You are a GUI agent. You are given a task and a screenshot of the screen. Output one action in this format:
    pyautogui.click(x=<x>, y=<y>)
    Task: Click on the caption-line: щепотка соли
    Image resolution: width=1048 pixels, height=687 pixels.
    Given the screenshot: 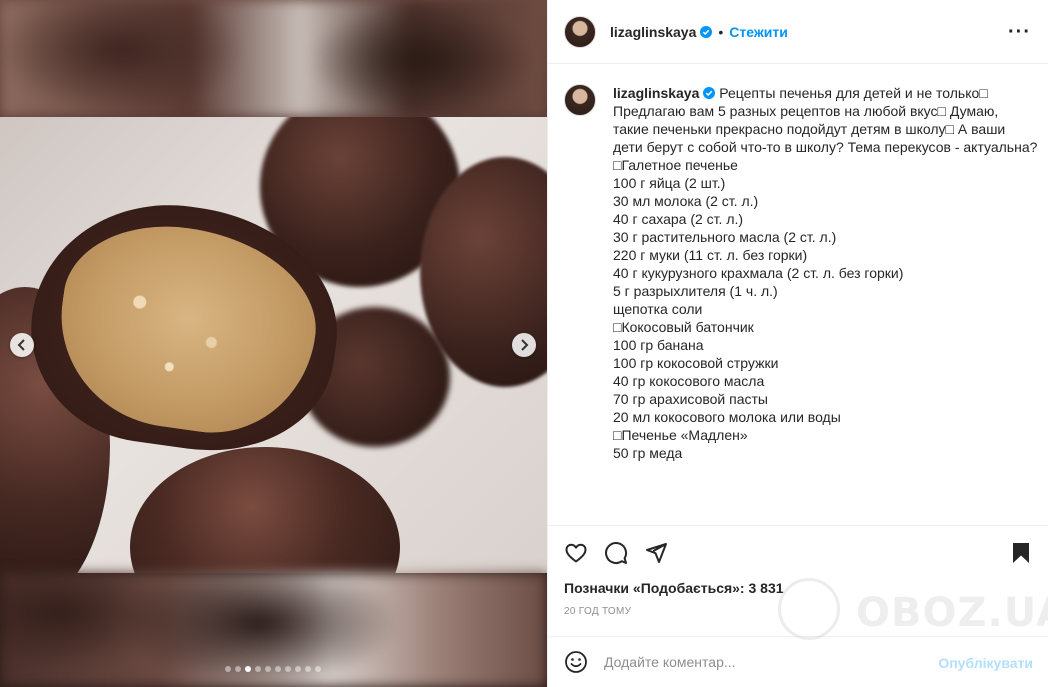 What is the action you would take?
    pyautogui.click(x=658, y=309)
    